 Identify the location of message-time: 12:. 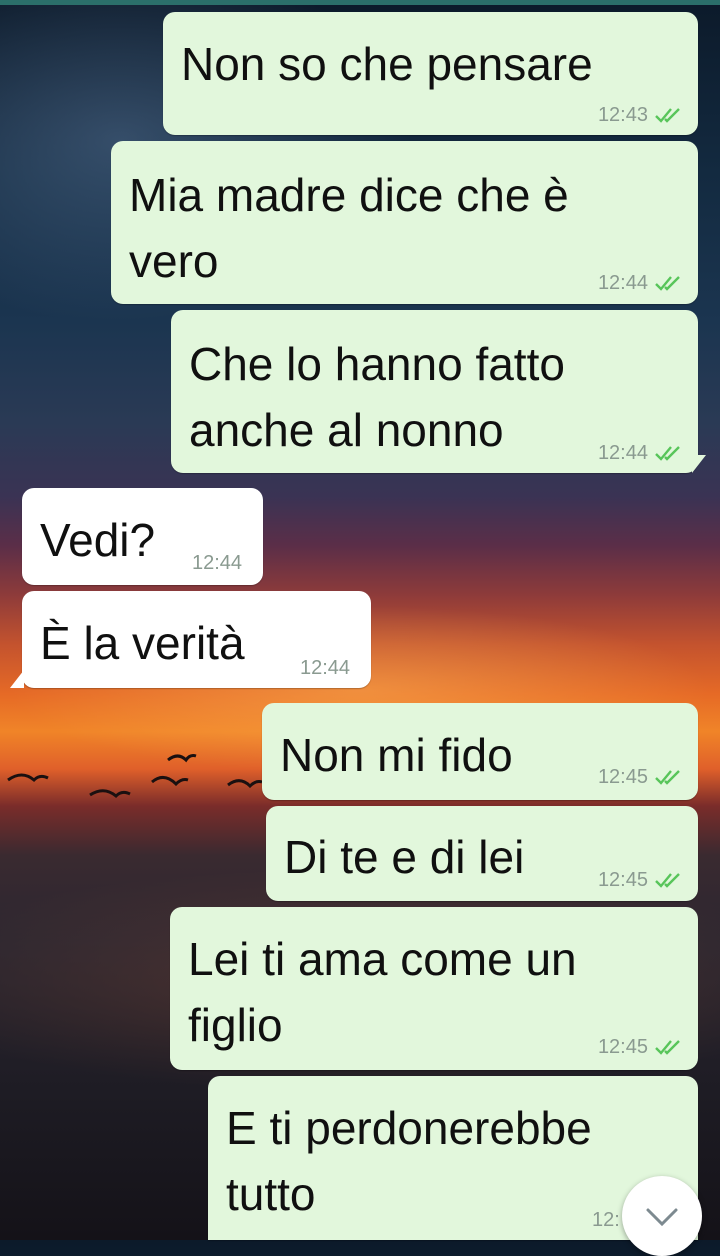
(606, 1220).